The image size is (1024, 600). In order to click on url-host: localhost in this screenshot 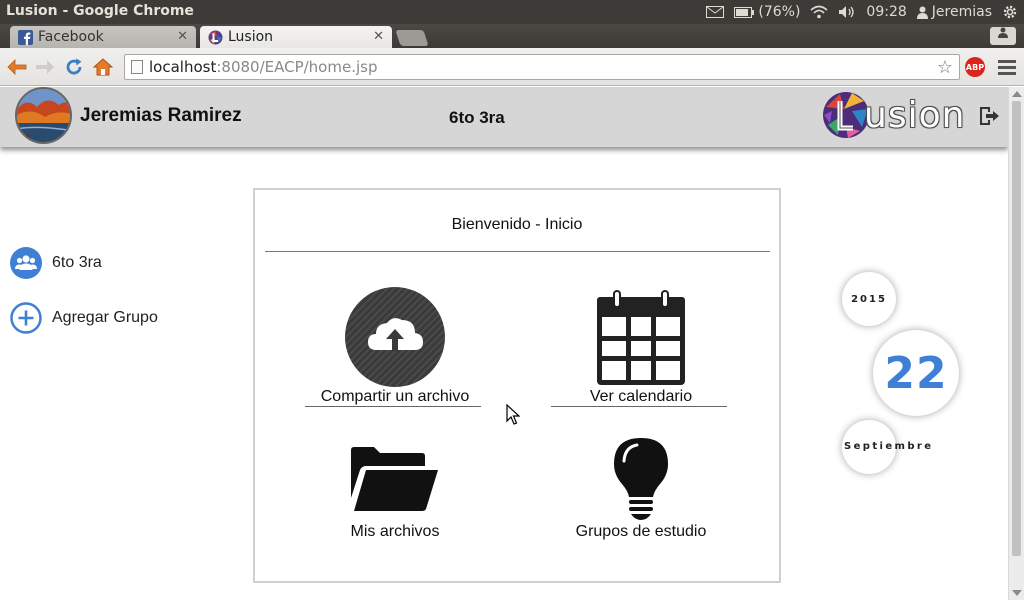, I will do `click(183, 67)`.